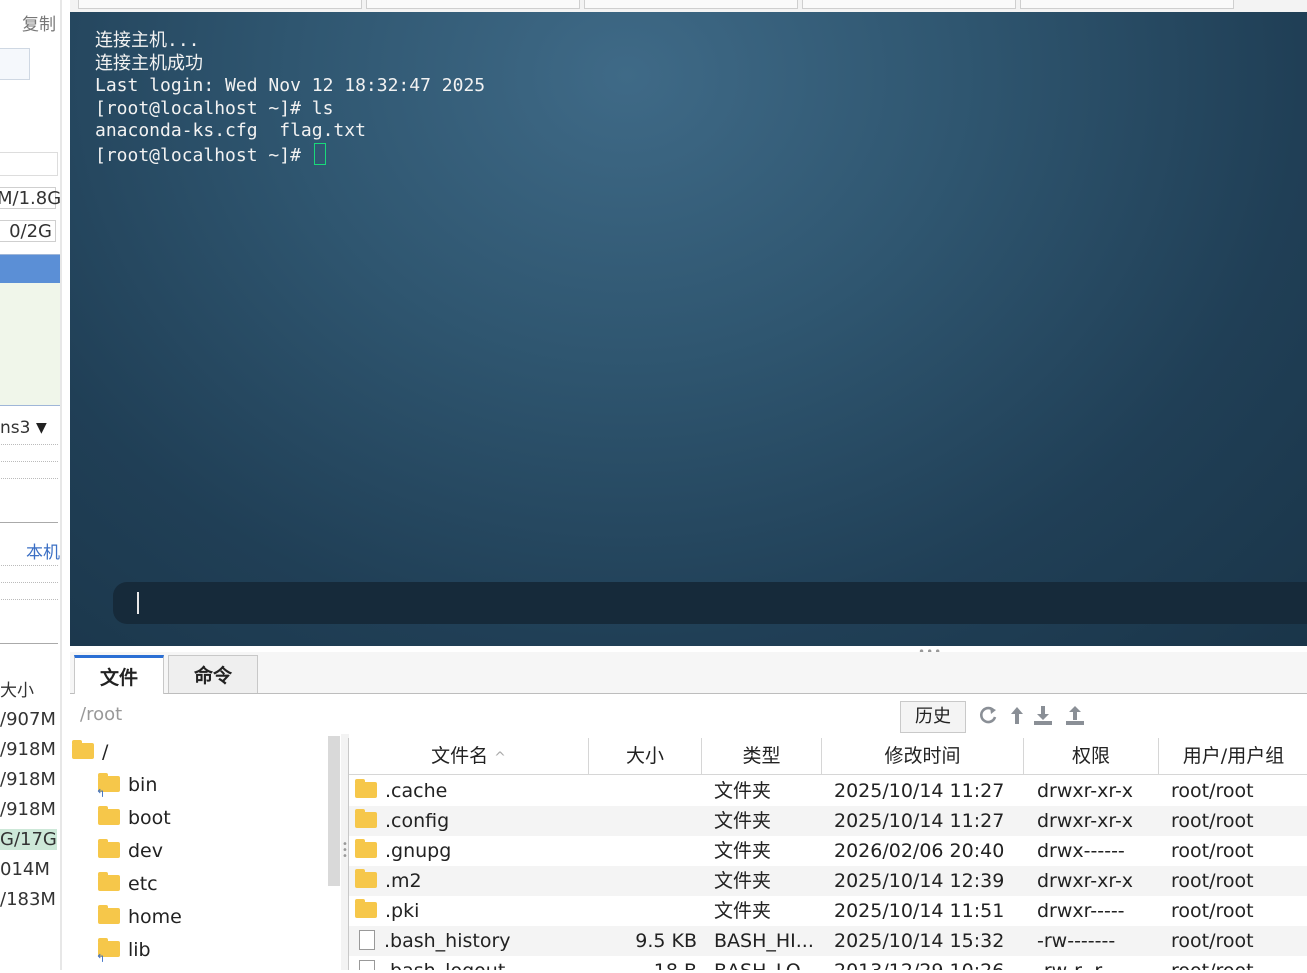  I want to click on upload-icon, so click(1075, 715).